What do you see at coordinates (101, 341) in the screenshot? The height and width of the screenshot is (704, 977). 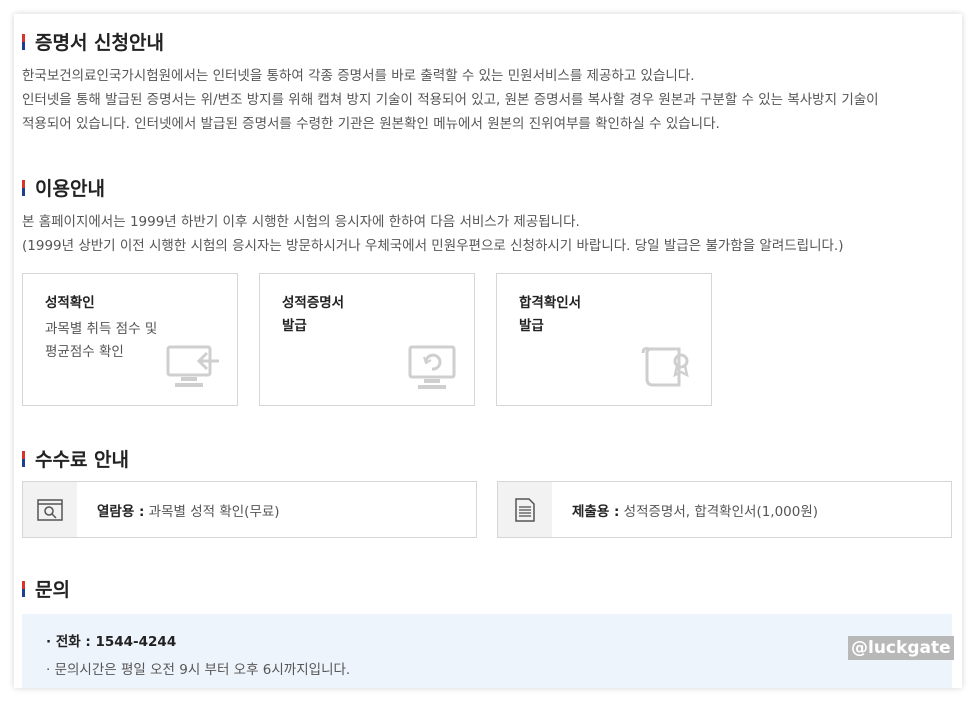 I see `service-desc: 과목별 취득 점수 및 평균점수 확인` at bounding box center [101, 341].